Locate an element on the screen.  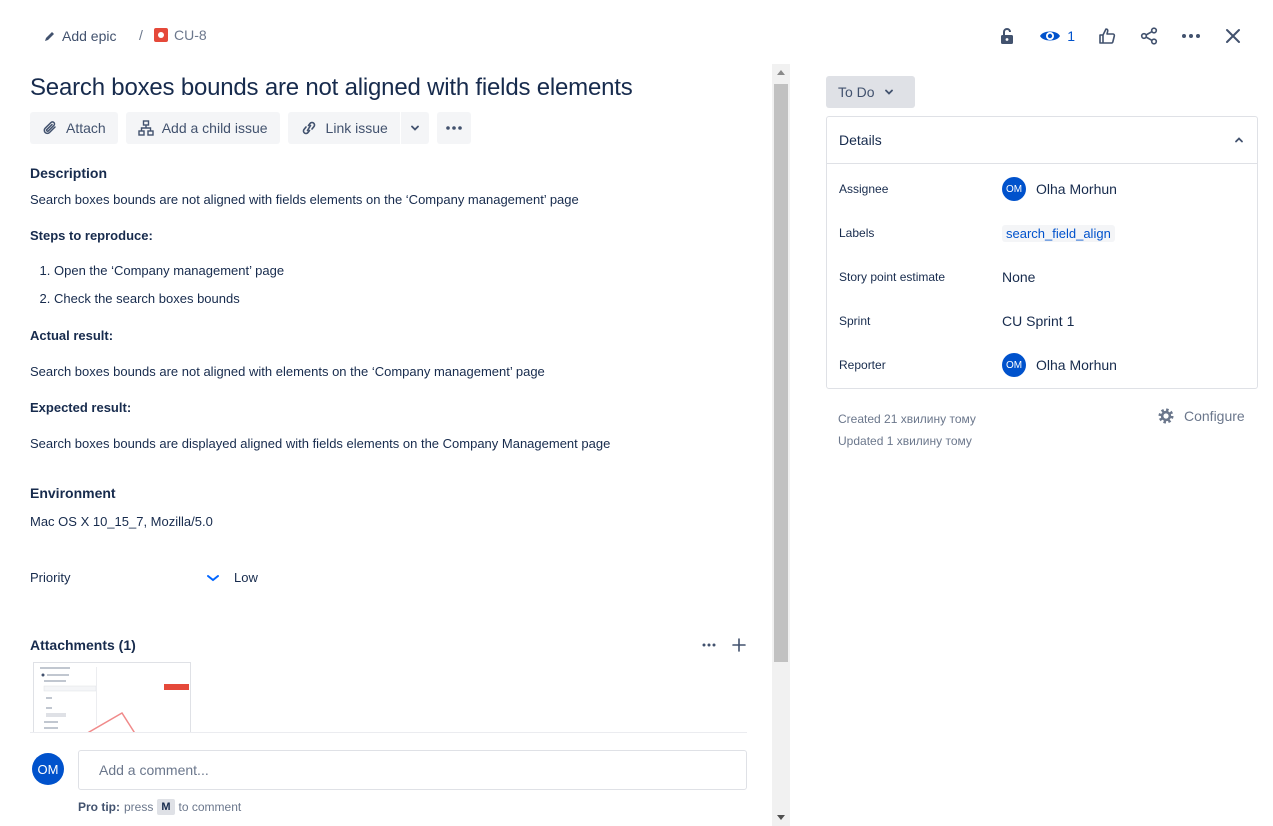
share-icon is located at coordinates (1149, 36).